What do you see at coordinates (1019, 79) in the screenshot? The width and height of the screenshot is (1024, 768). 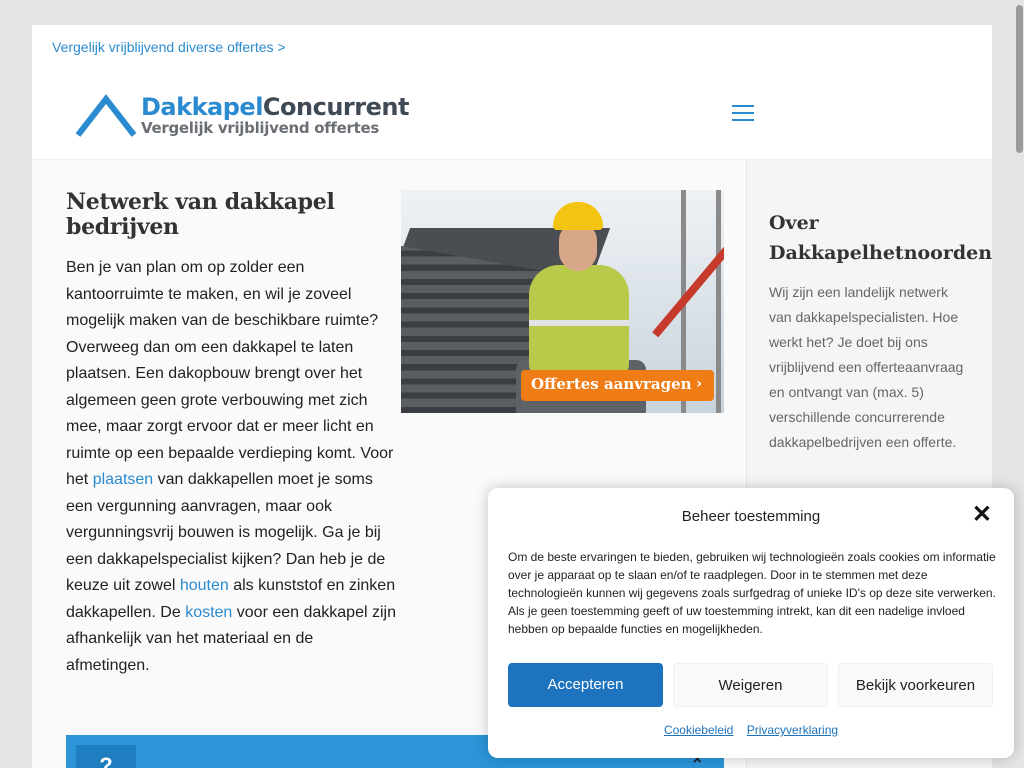 I see `scrollbar-thumb` at bounding box center [1019, 79].